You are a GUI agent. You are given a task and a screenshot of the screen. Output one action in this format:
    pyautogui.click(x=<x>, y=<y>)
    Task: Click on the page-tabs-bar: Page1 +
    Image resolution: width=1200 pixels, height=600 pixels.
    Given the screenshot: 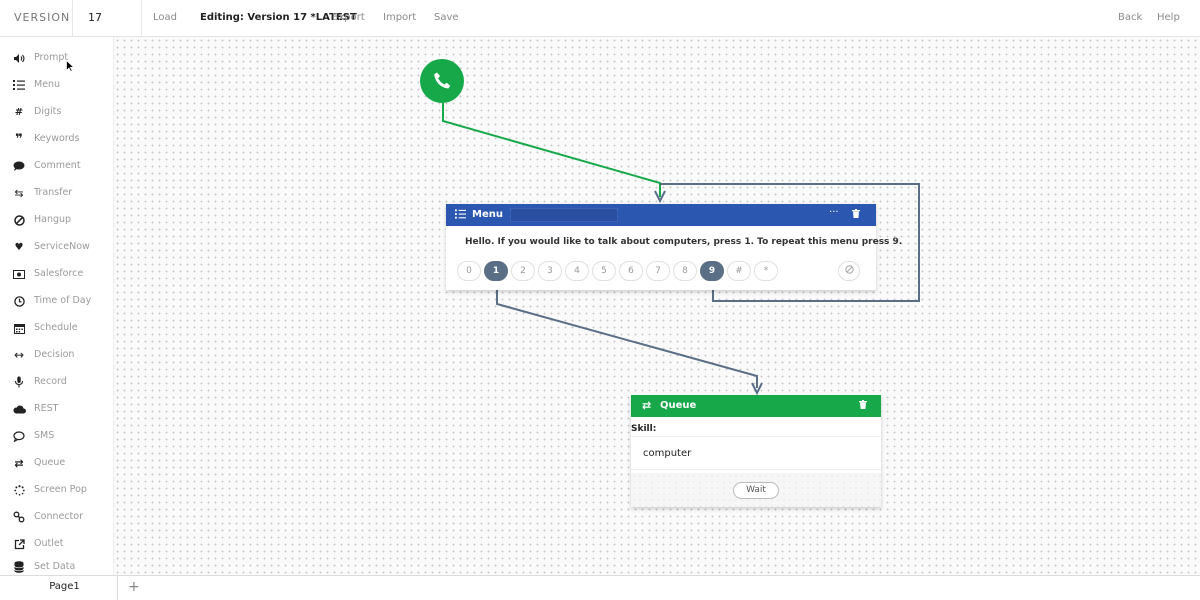 What is the action you would take?
    pyautogui.click(x=600, y=587)
    